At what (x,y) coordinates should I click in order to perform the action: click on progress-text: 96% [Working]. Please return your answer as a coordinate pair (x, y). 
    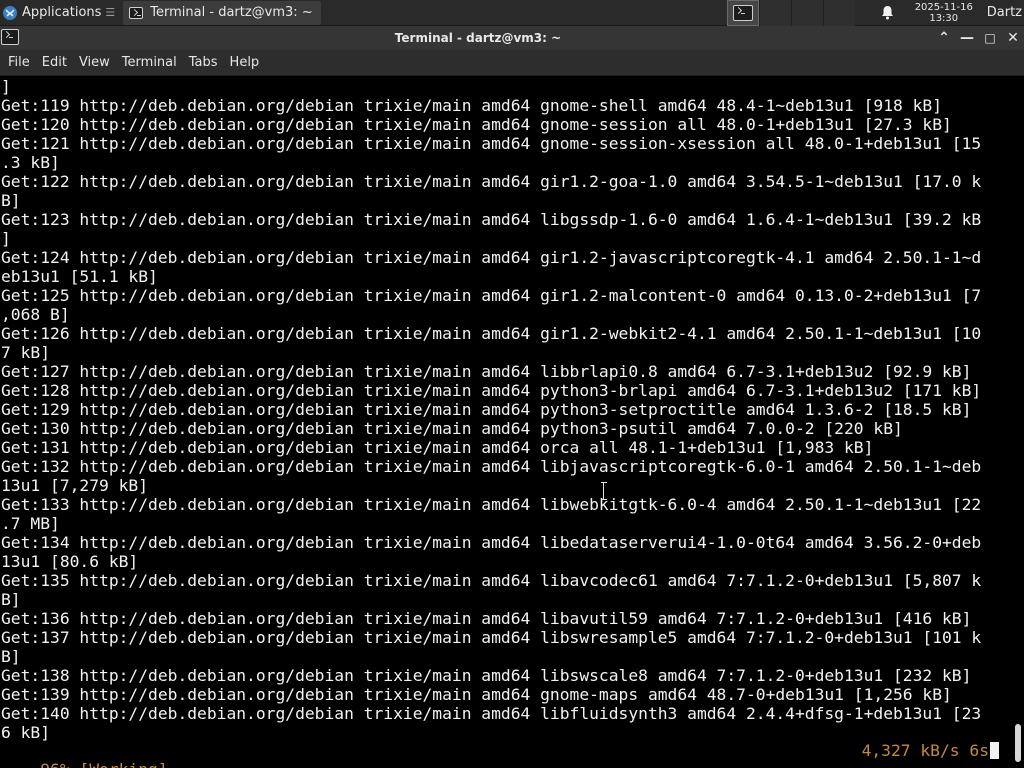
    Looking at the image, I should click on (103, 764).